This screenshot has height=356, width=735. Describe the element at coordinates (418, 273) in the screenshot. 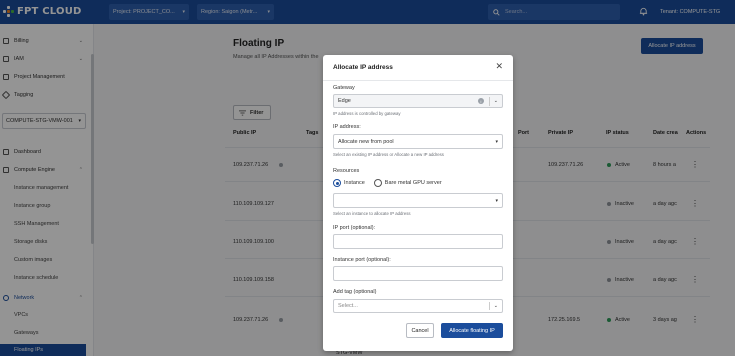

I see `instance-port-input` at that location.